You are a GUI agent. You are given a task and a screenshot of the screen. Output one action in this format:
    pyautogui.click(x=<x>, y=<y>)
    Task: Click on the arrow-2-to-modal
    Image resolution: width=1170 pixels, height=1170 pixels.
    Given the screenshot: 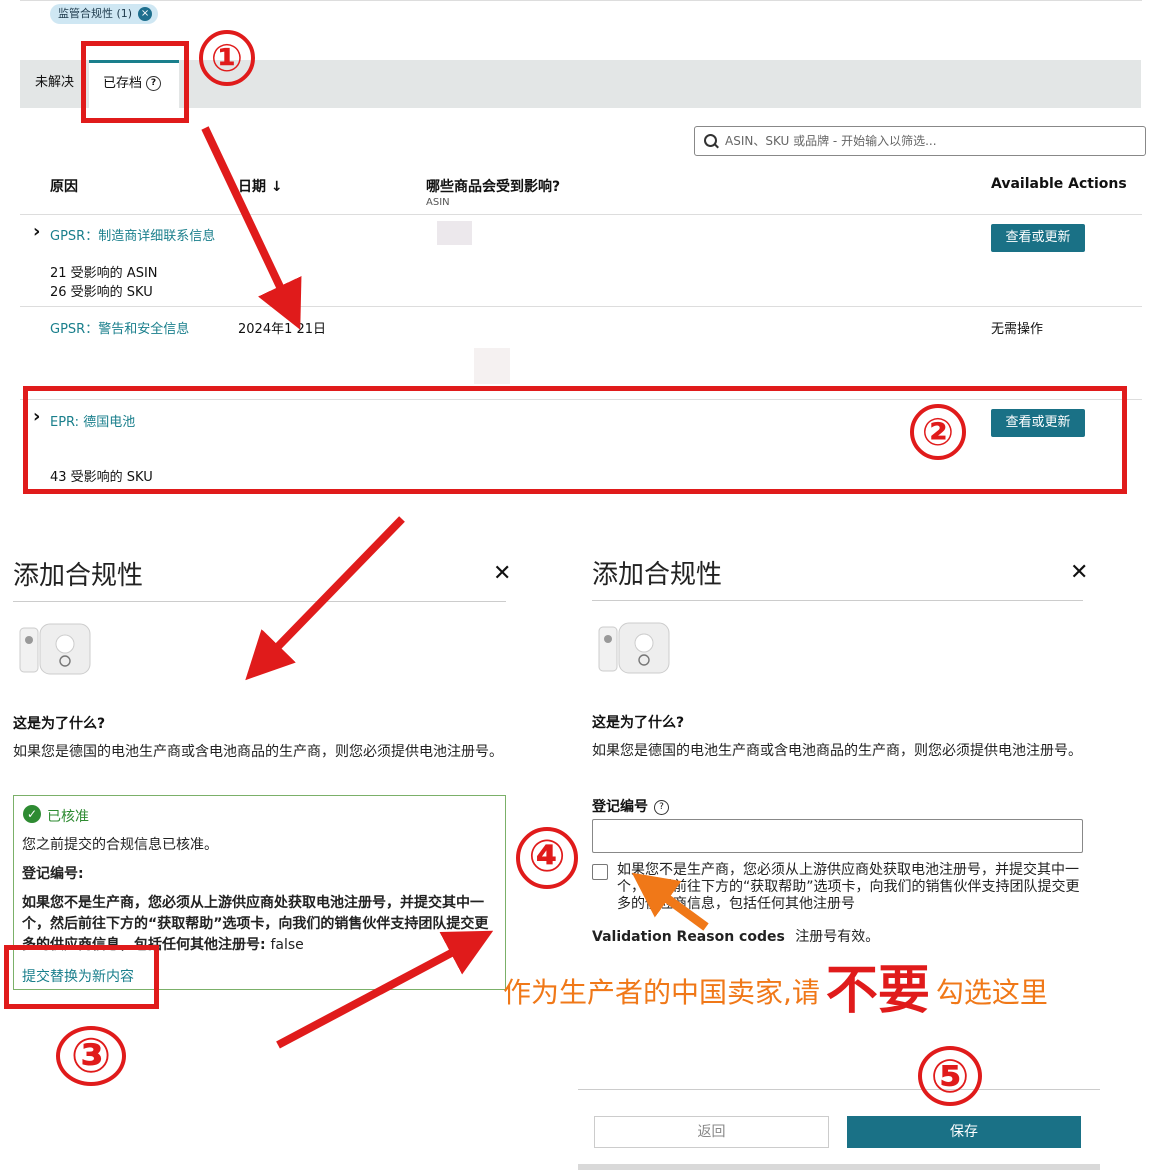 What is the action you would take?
    pyautogui.click(x=325, y=598)
    